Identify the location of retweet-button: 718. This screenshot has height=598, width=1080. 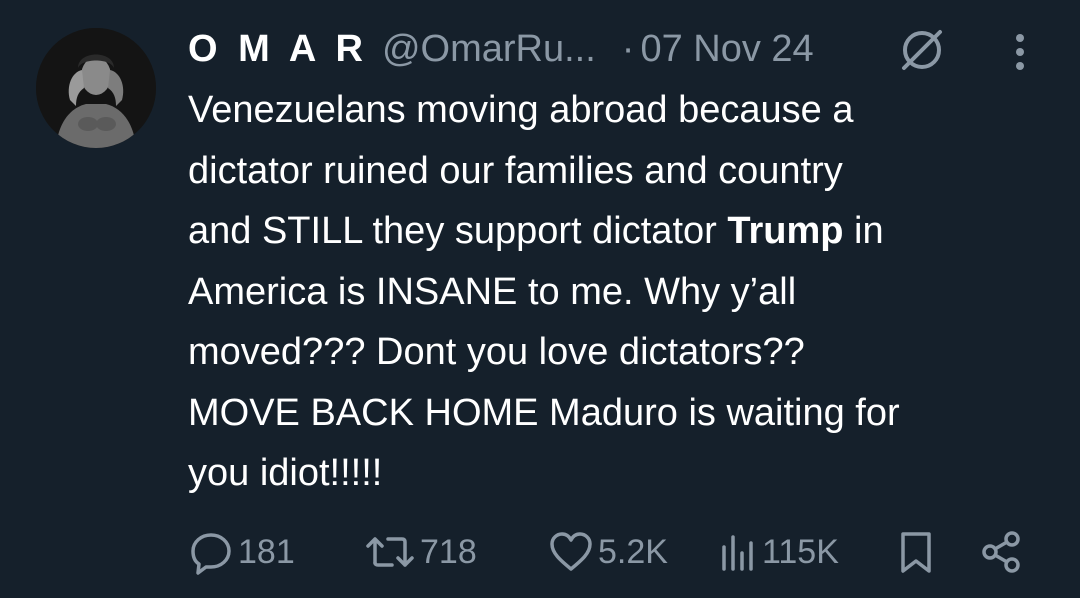
(420, 552).